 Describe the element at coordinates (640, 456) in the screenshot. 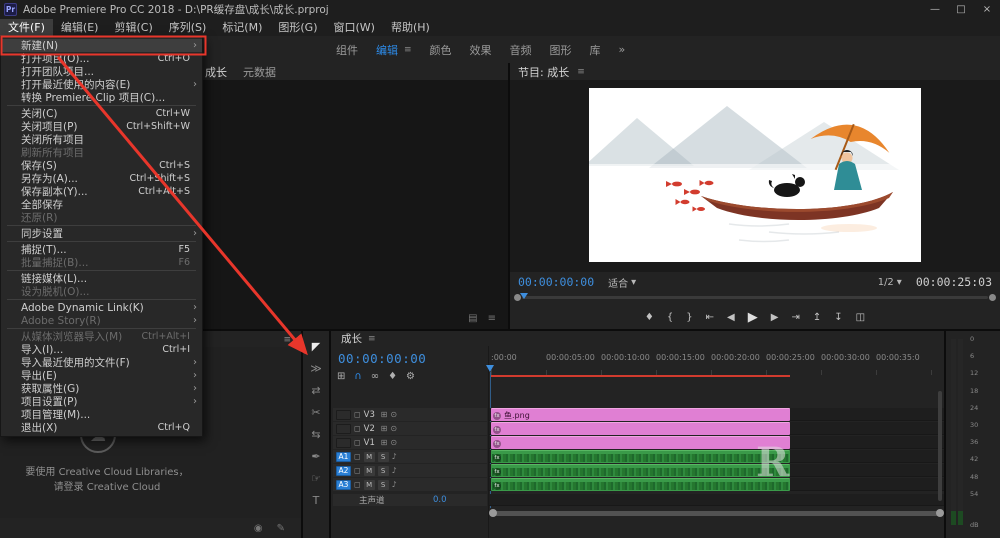

I see `timeline-clip-a1: fx` at that location.